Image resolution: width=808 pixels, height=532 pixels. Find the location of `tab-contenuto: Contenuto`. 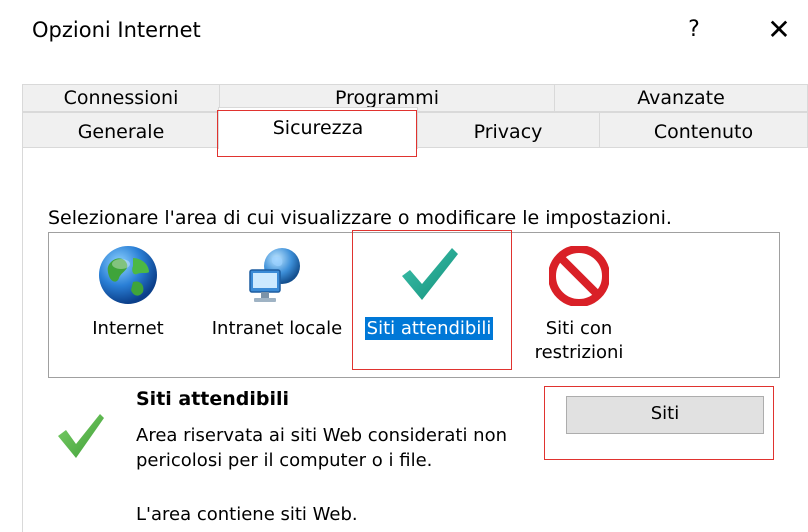

tab-contenuto: Contenuto is located at coordinates (703, 130).